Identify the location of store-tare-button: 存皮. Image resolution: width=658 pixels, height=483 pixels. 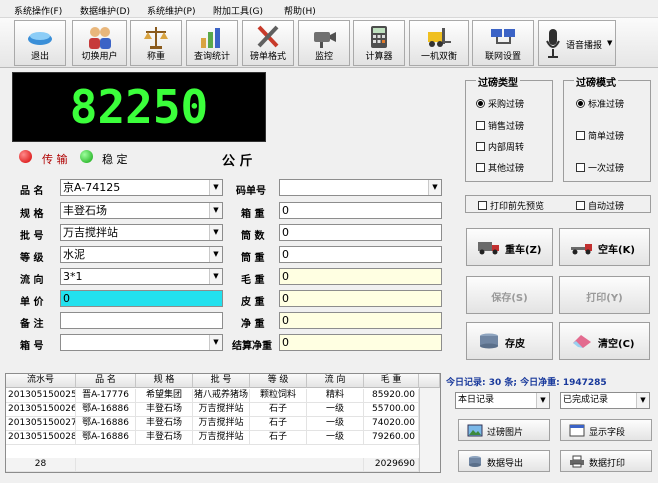
(509, 341).